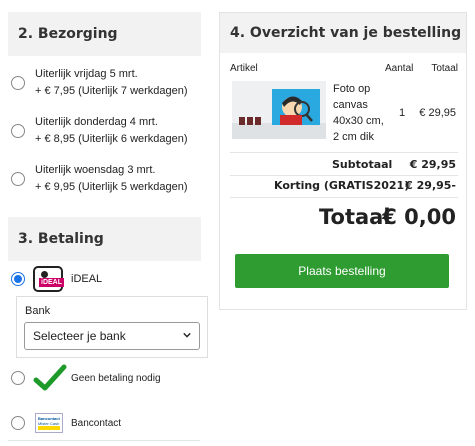 The height and width of the screenshot is (446, 475). I want to click on delivery-option-price: + € 9,95 (Uiterlijk 5 werkdagen), so click(111, 187).